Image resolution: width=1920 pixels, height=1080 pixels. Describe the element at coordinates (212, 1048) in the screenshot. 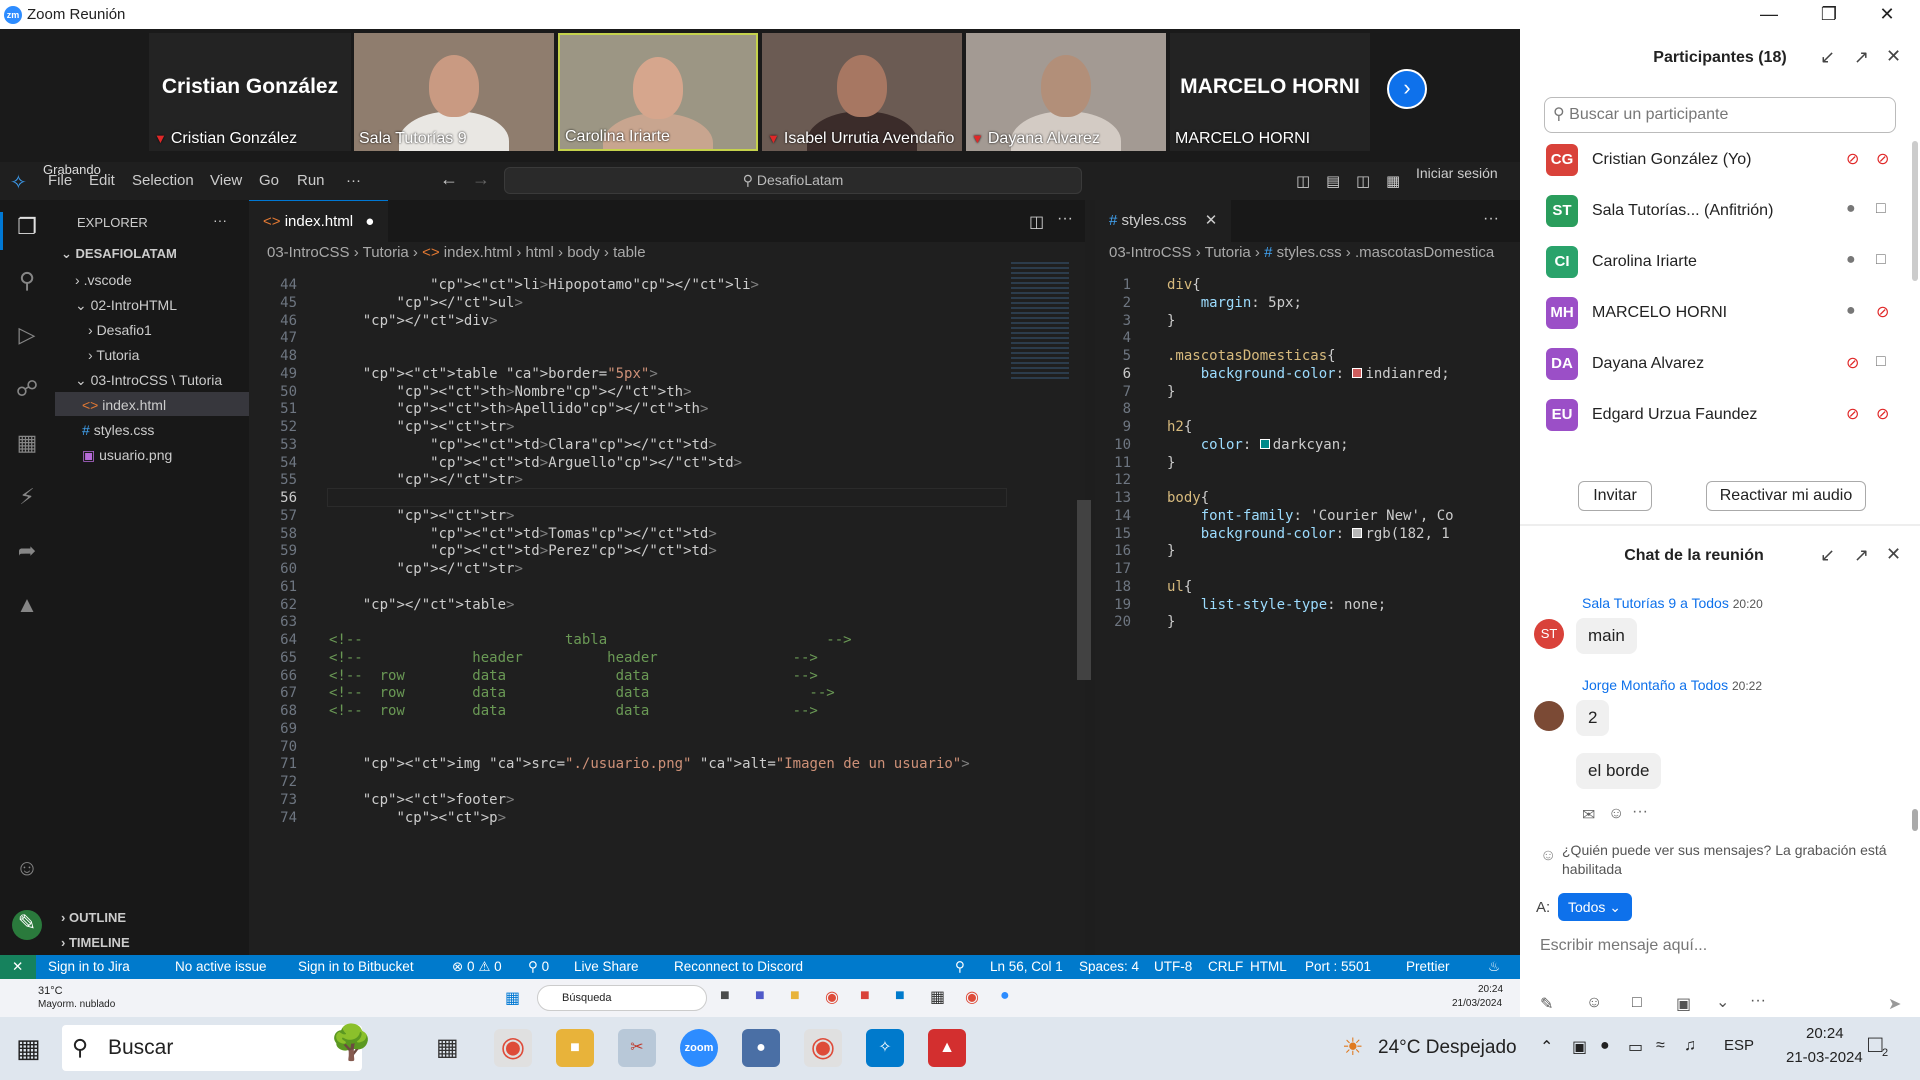

I see `taskbar-search-box: ⚲ Buscar` at that location.